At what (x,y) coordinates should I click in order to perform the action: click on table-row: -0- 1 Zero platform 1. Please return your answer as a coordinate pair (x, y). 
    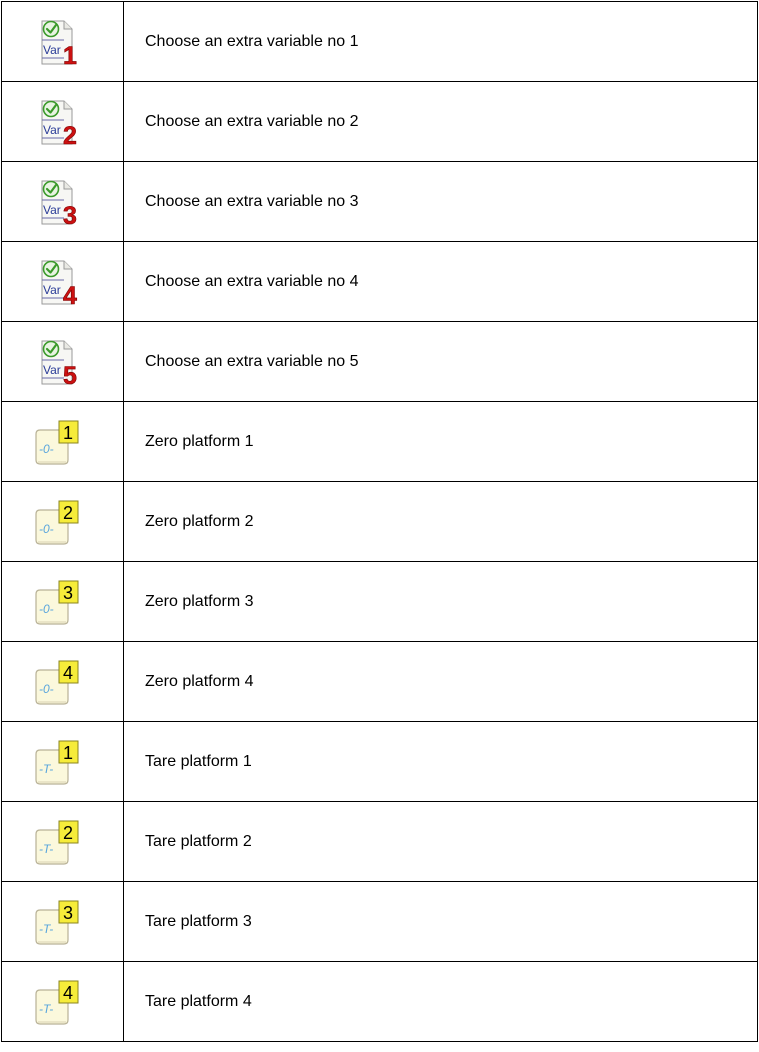
    Looking at the image, I should click on (379, 441).